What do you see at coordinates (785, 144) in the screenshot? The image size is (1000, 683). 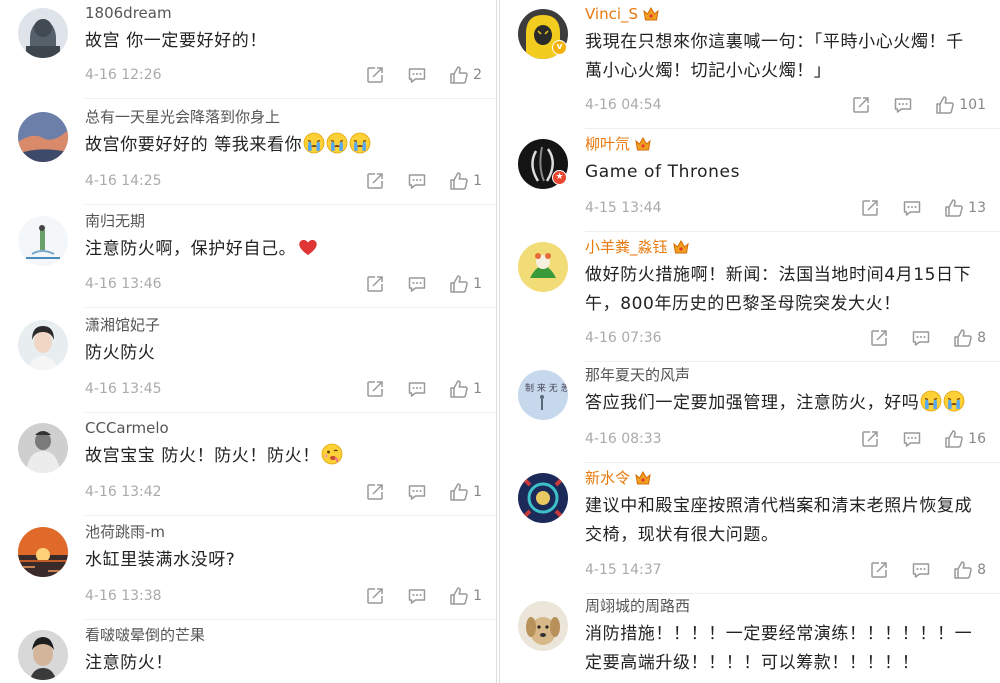 I see `username: 柳叶氘` at bounding box center [785, 144].